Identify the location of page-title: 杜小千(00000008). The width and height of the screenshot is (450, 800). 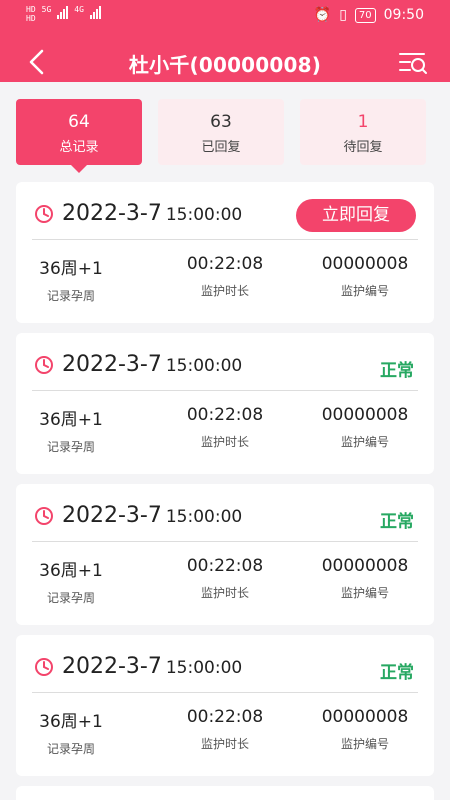
(225, 65).